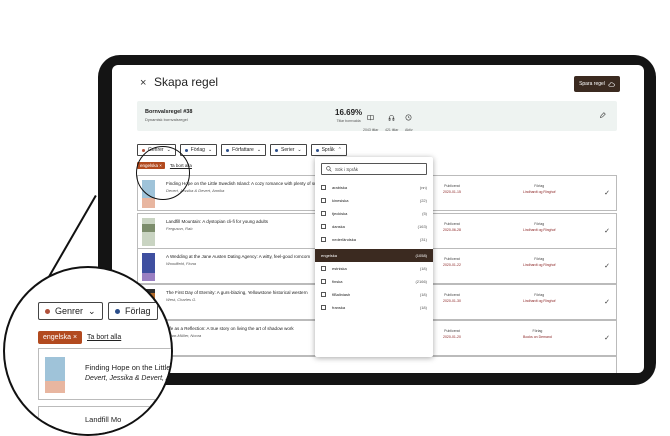 The height and width of the screenshot is (436, 670). What do you see at coordinates (169, 112) in the screenshot?
I see `rule-name: Bornvalsregel #38` at bounding box center [169, 112].